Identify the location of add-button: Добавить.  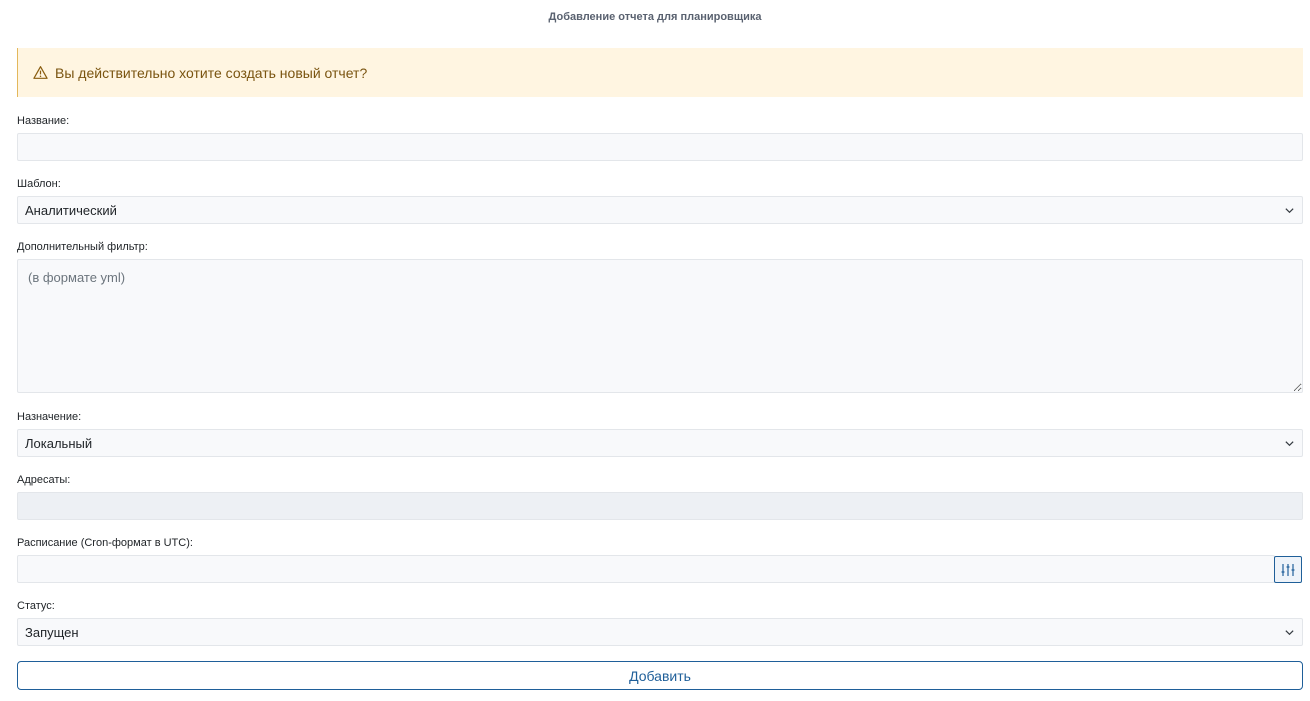
(660, 675).